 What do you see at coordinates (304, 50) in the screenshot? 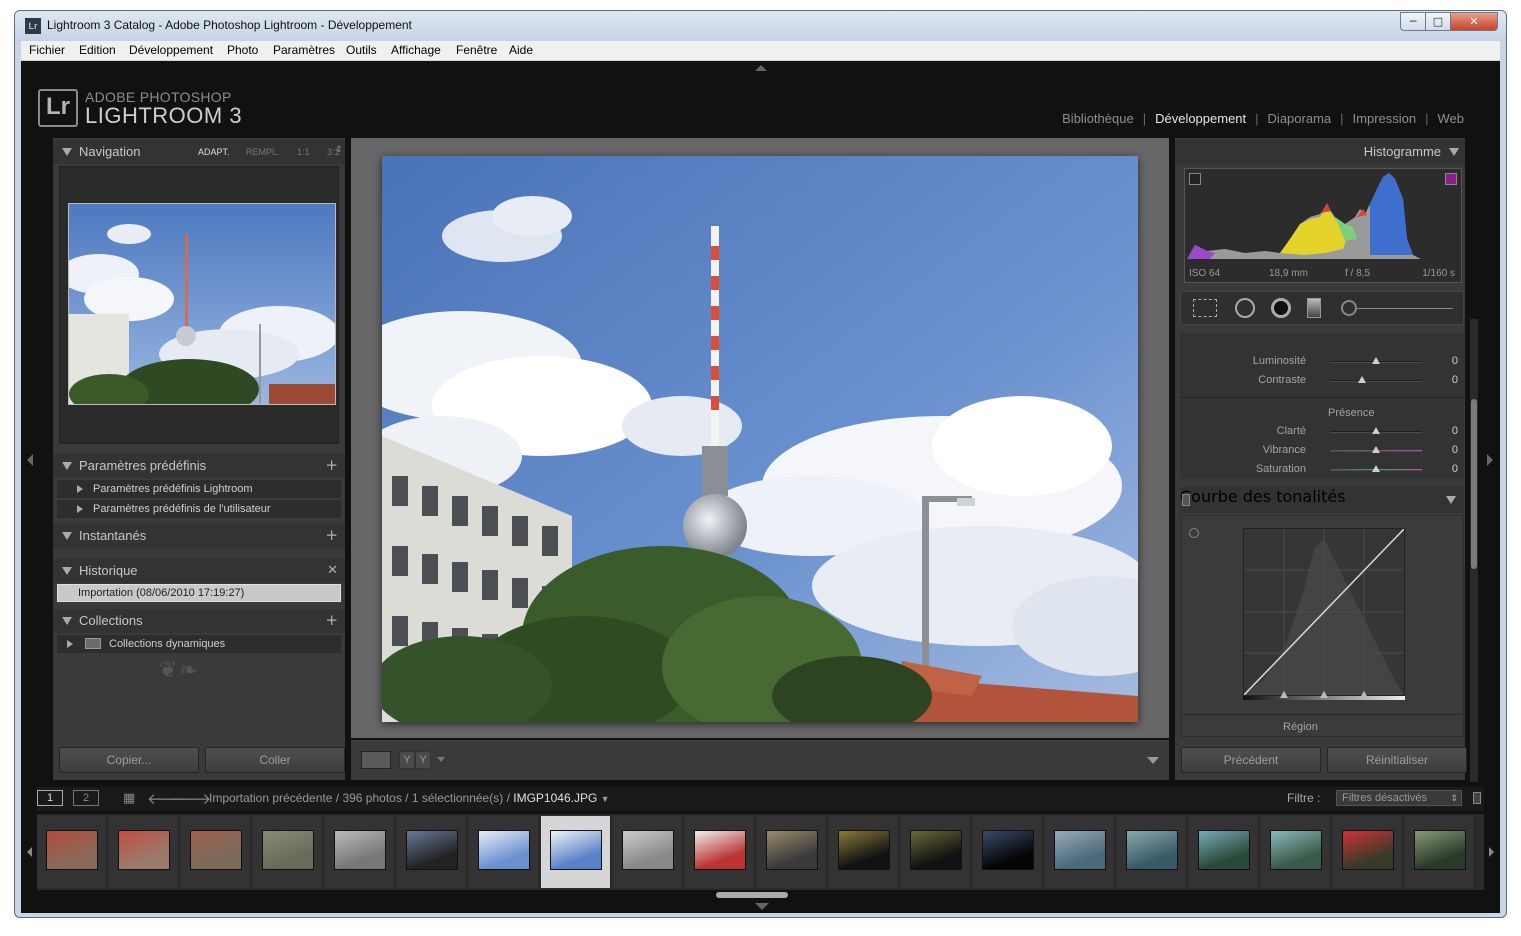
I see `menu-parametres: Paramètres` at bounding box center [304, 50].